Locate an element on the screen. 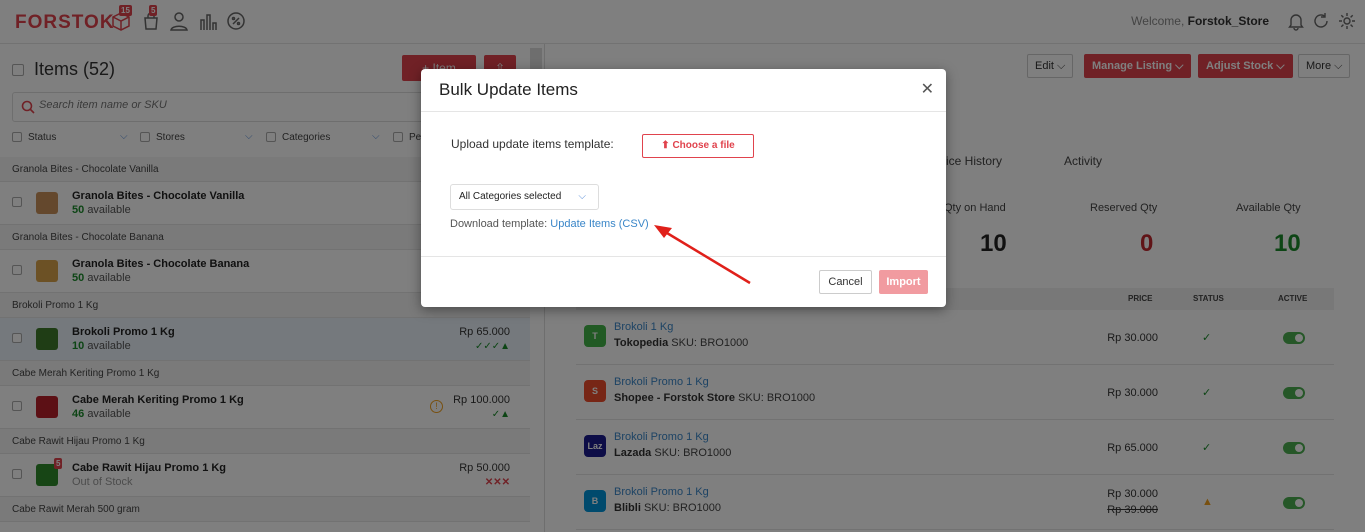 This screenshot has height=532, width=1365. annotation-arrow is located at coordinates (702, 255).